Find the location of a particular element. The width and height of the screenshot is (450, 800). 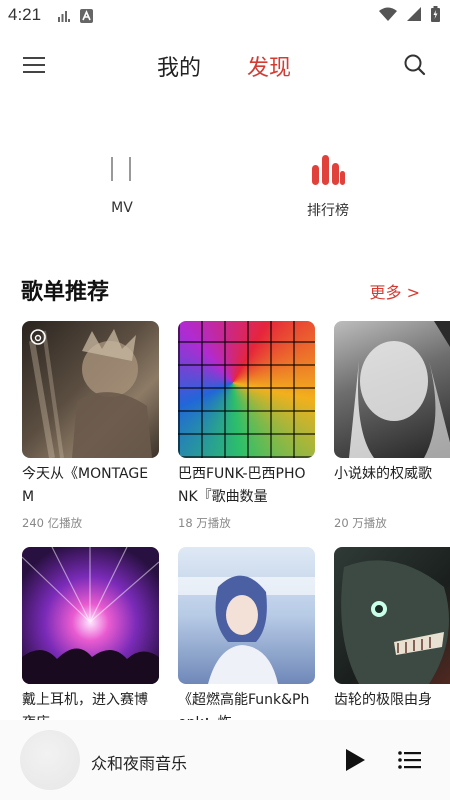

menu-button is located at coordinates (35, 65).